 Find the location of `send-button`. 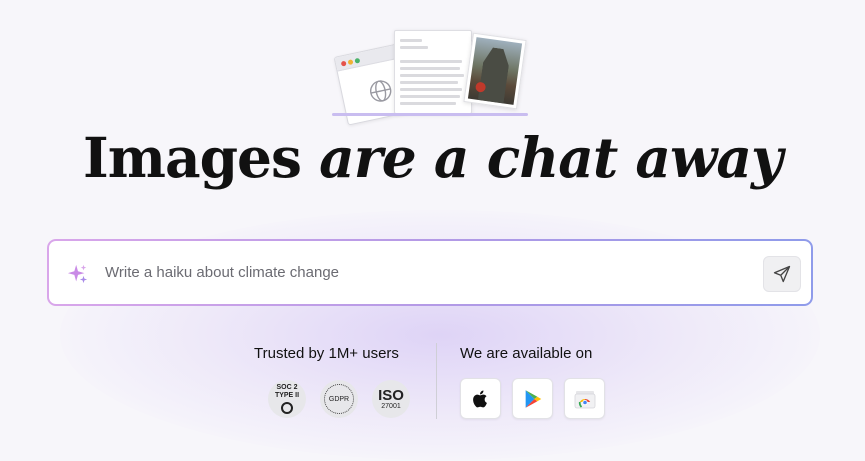

send-button is located at coordinates (782, 274).